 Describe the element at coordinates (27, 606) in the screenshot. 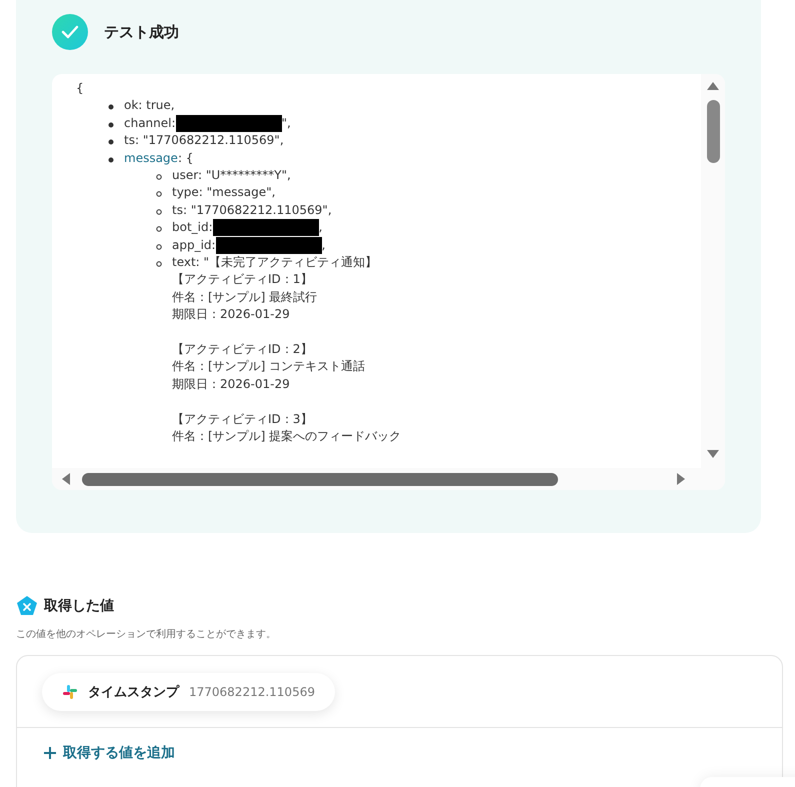

I see `pentagon-icon` at that location.